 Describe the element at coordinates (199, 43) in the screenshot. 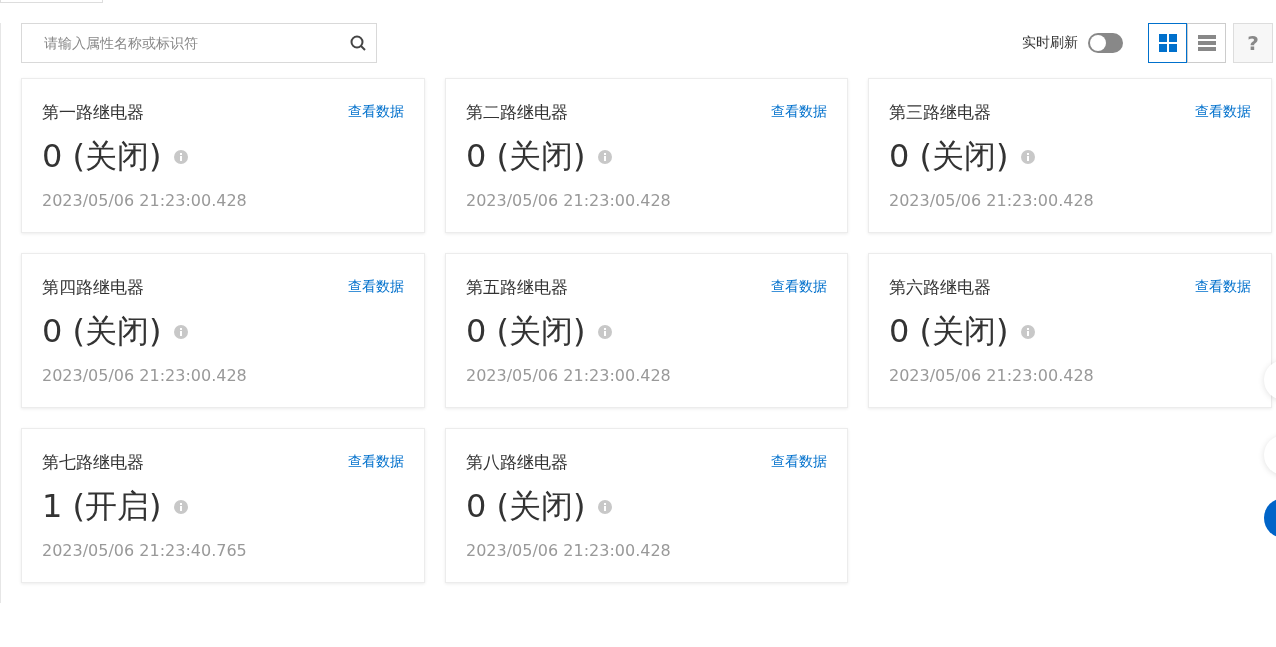

I see `search-field: 请输入属性名称或标识符` at that location.